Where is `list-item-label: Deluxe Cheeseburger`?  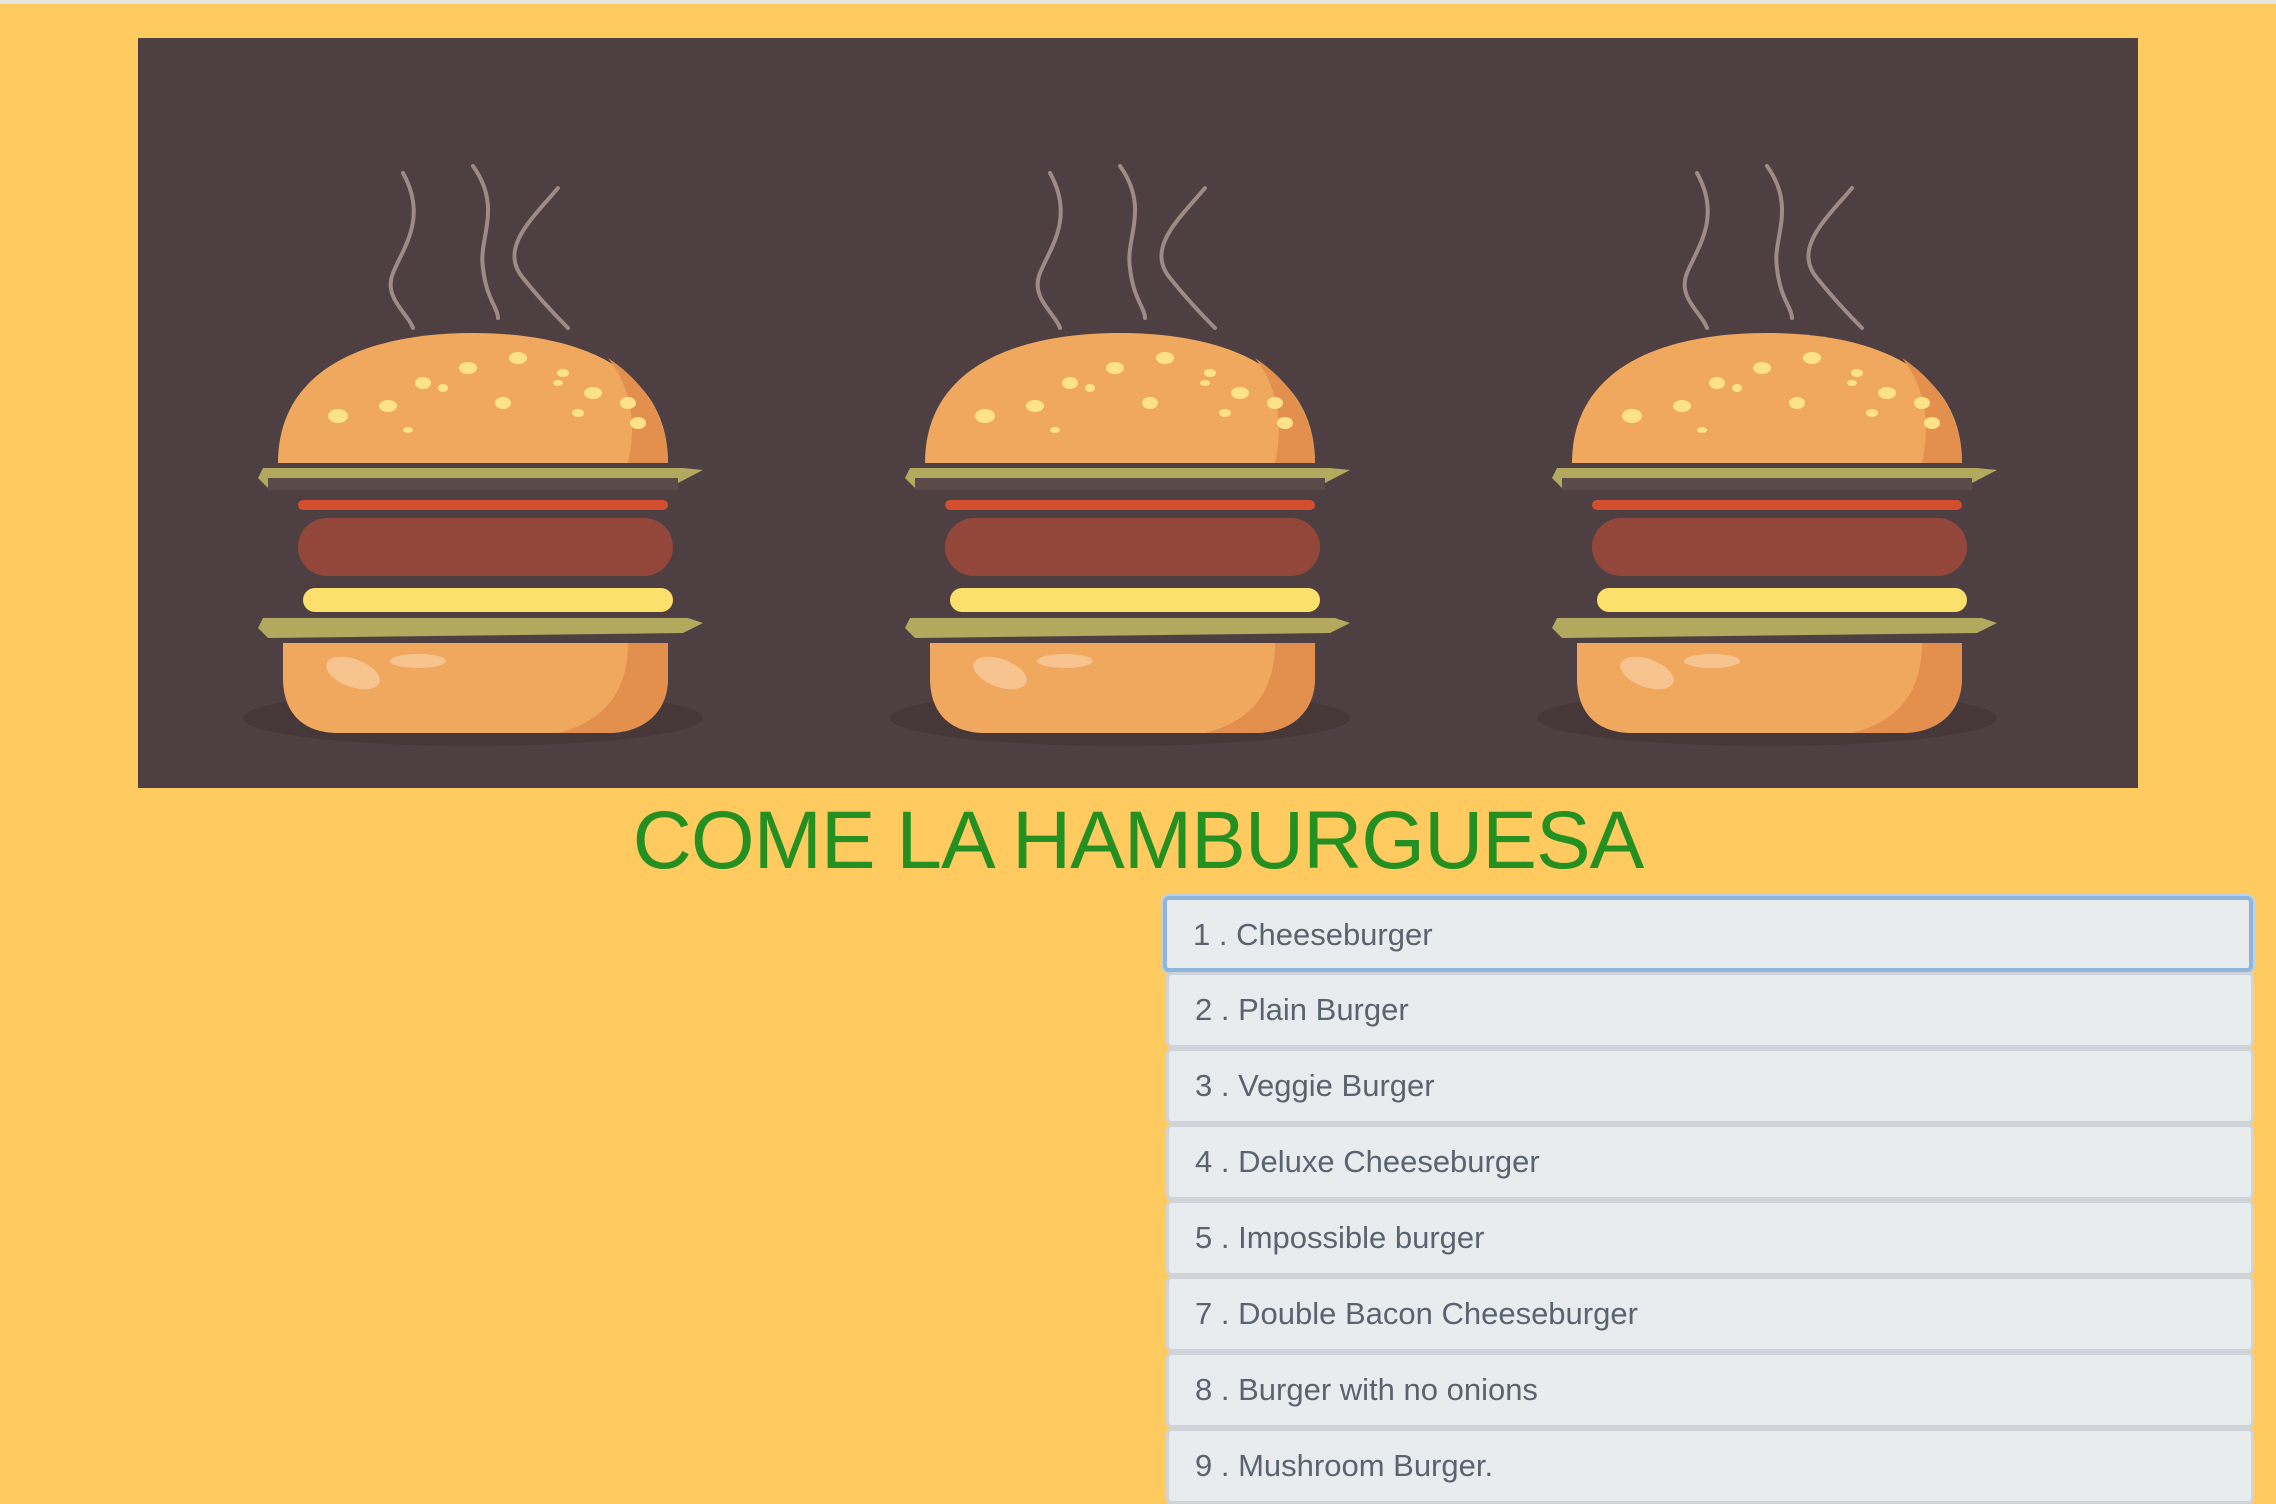 list-item-label: Deluxe Cheeseburger is located at coordinates (1389, 1161).